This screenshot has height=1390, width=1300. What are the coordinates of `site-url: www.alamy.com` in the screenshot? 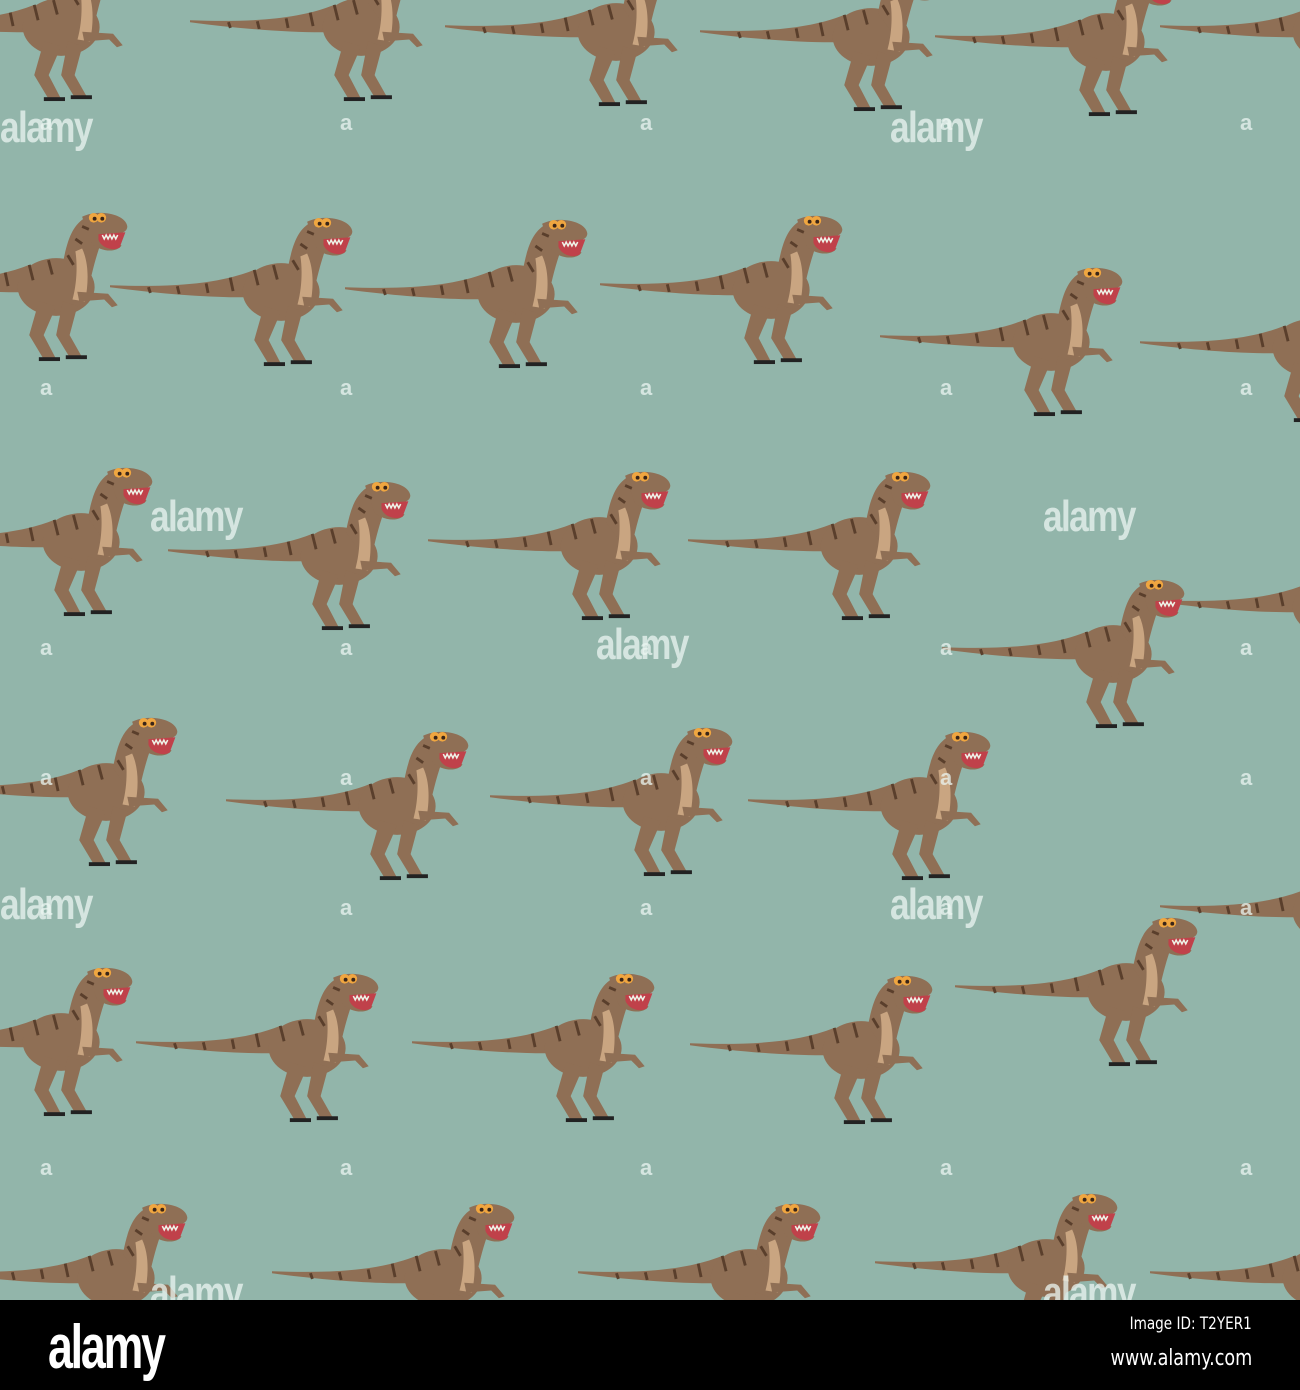 It's located at (1181, 1358).